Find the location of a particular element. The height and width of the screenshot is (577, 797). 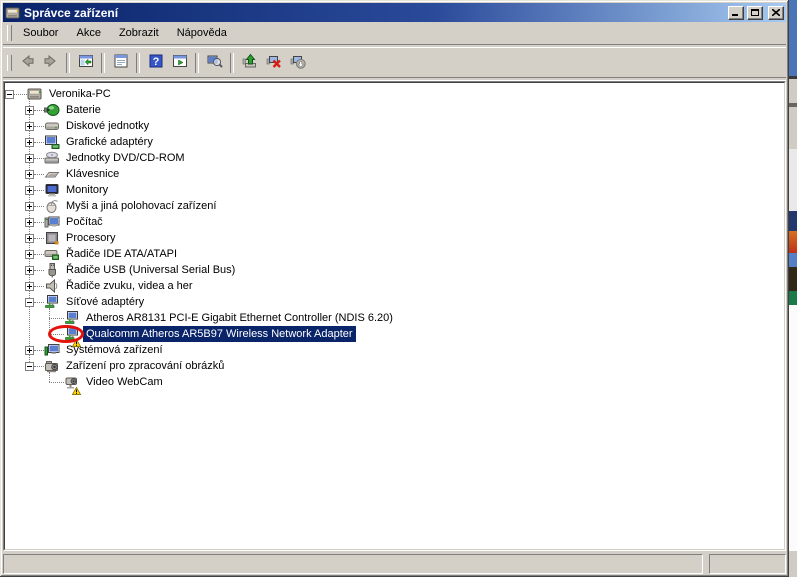

usb-controller-icon is located at coordinates (52, 270).